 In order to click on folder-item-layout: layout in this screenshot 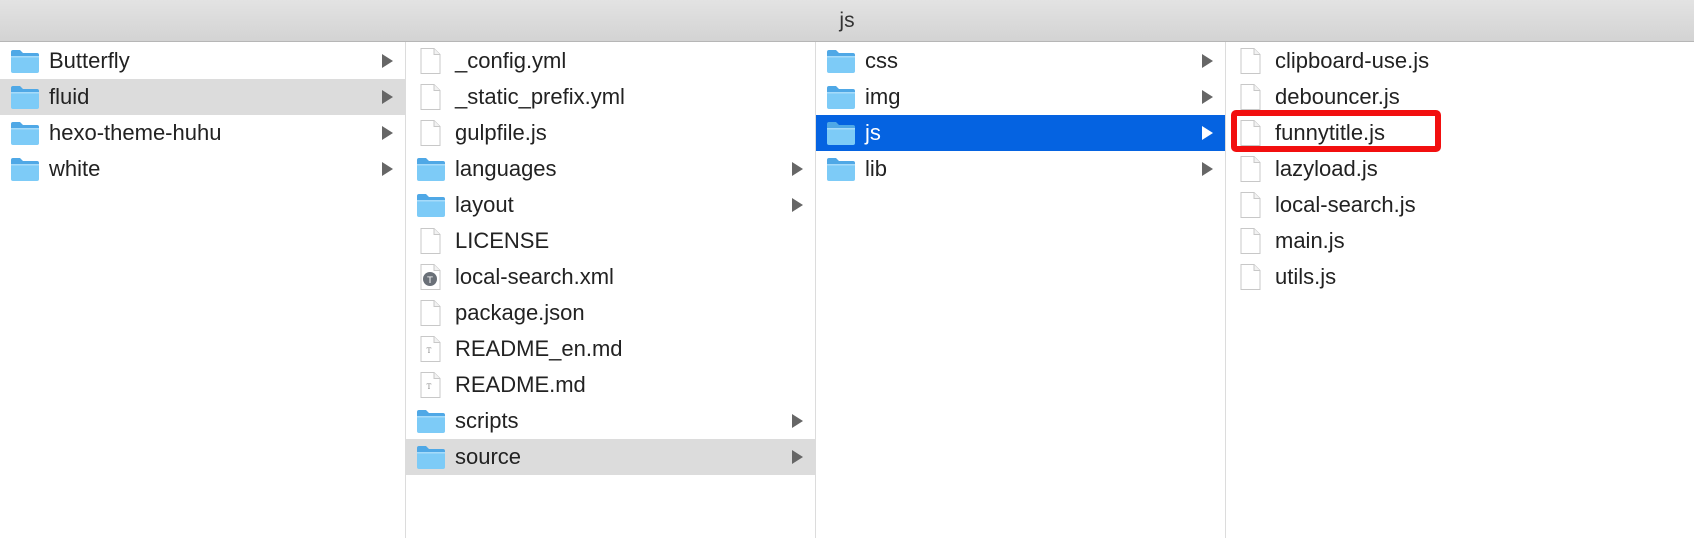, I will do `click(610, 205)`.